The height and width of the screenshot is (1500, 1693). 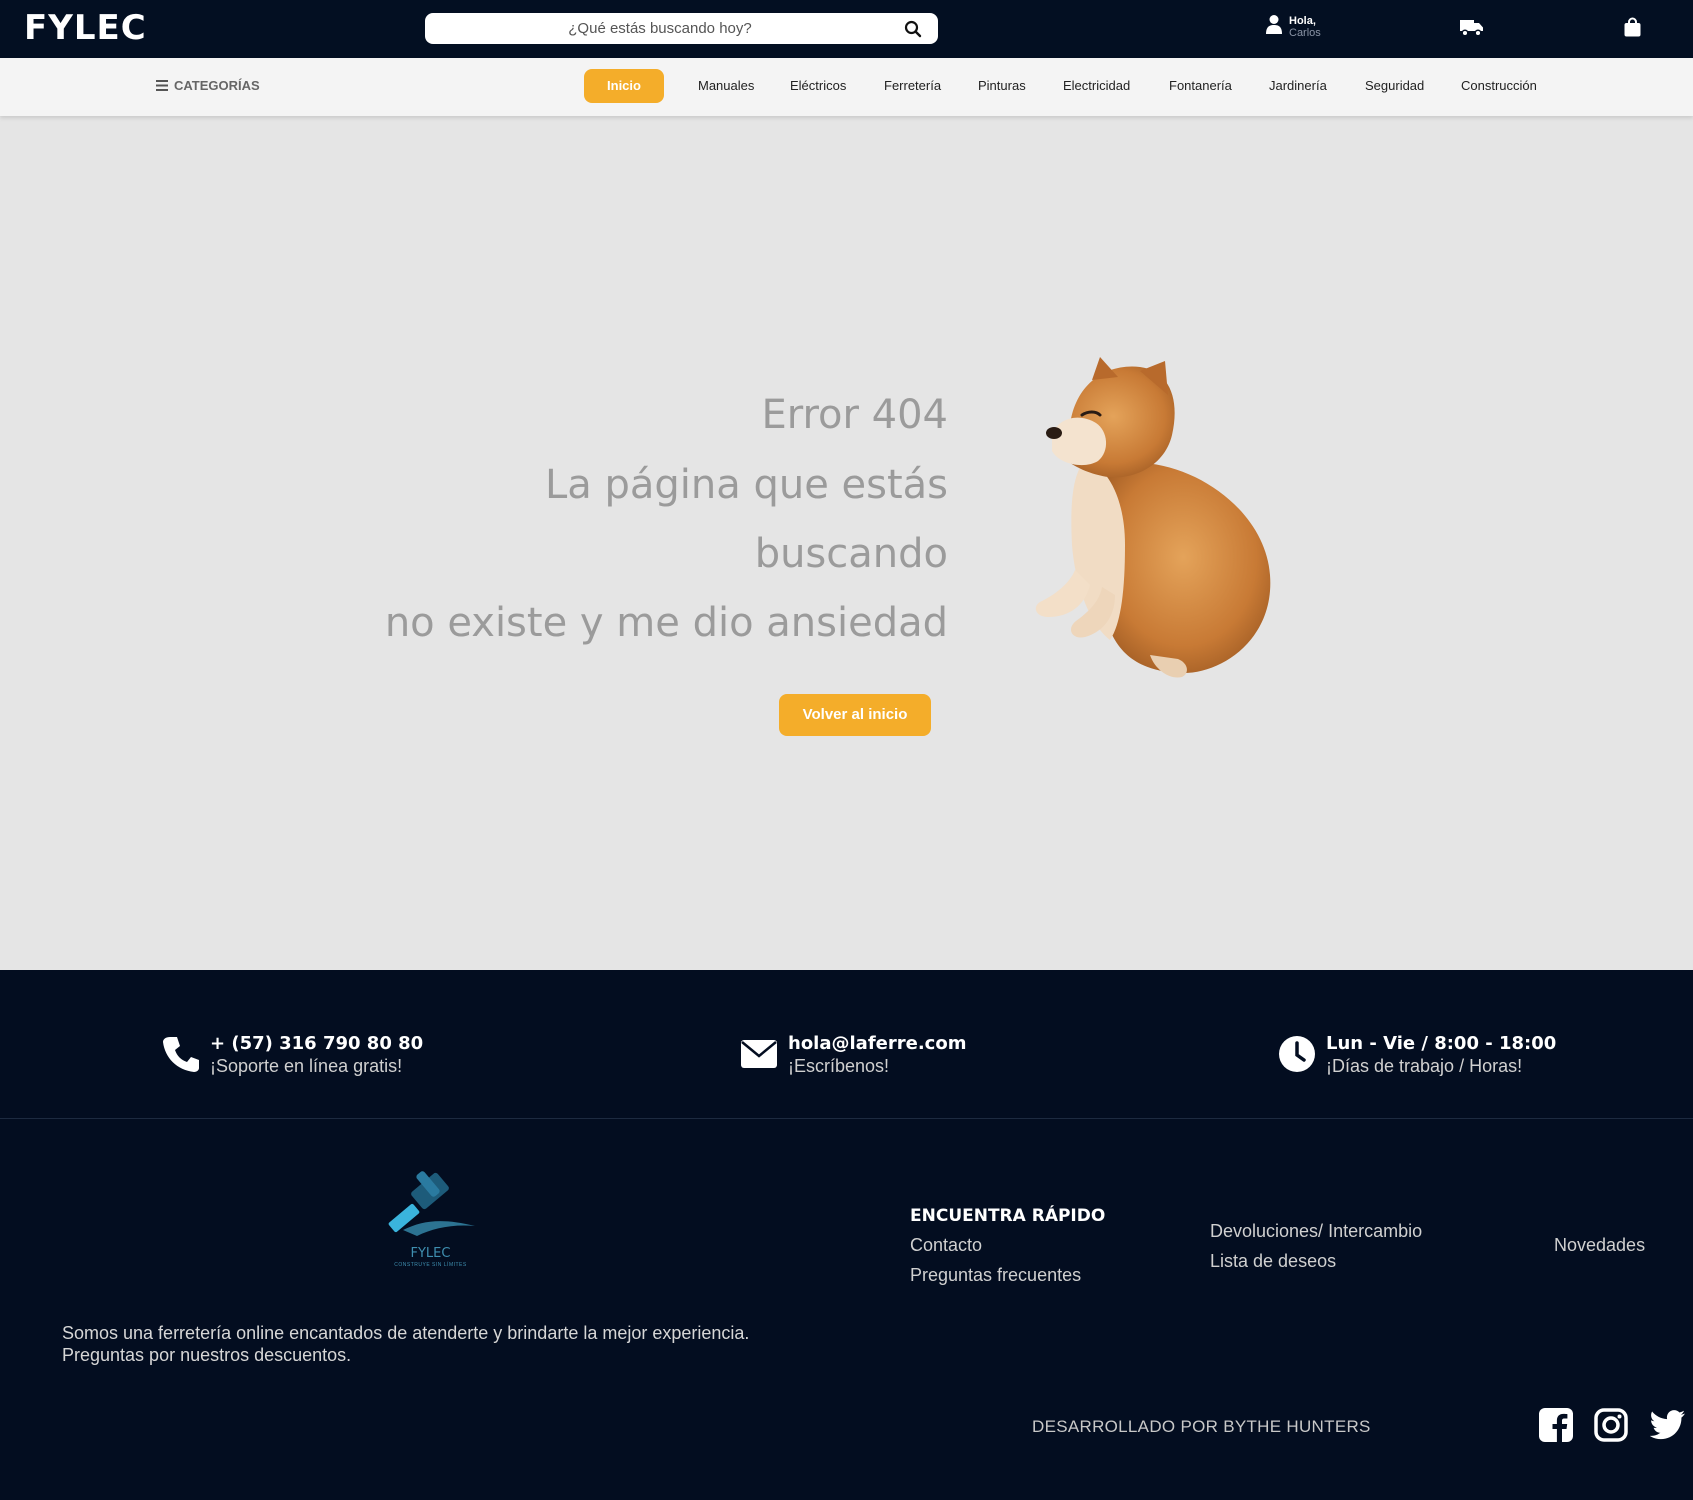 I want to click on user-icon, so click(x=1274, y=26).